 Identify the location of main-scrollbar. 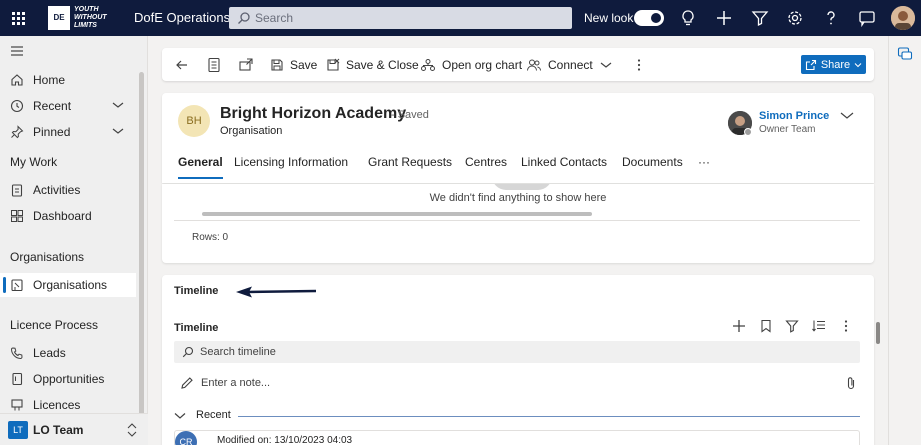
(878, 333).